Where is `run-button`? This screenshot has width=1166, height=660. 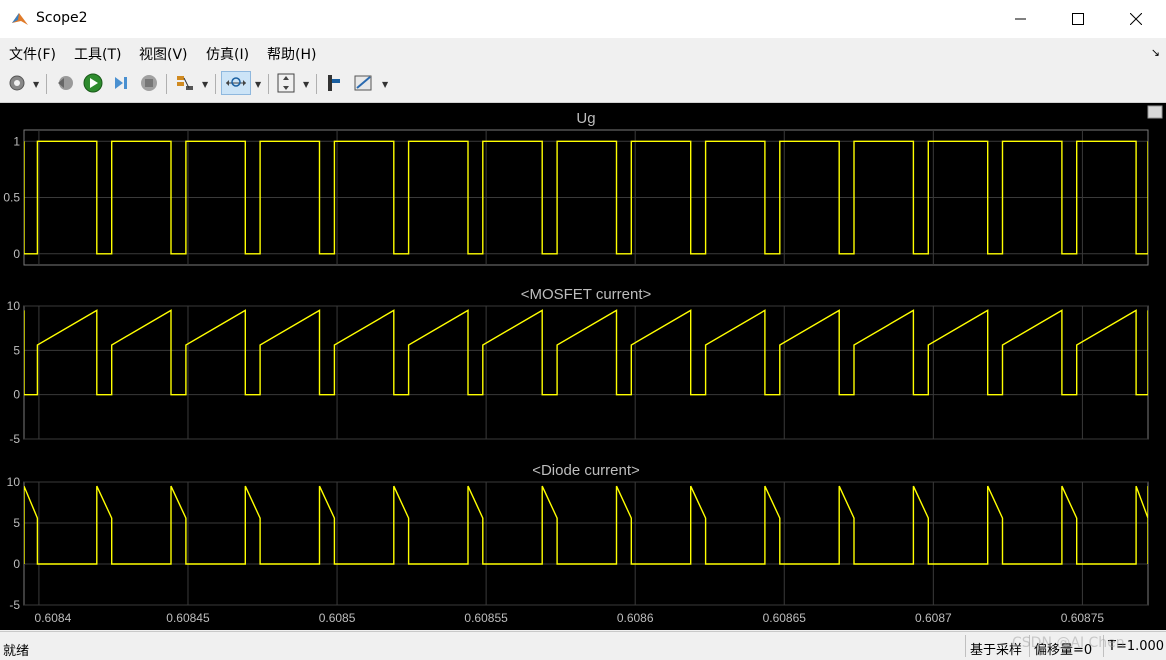 run-button is located at coordinates (93, 83).